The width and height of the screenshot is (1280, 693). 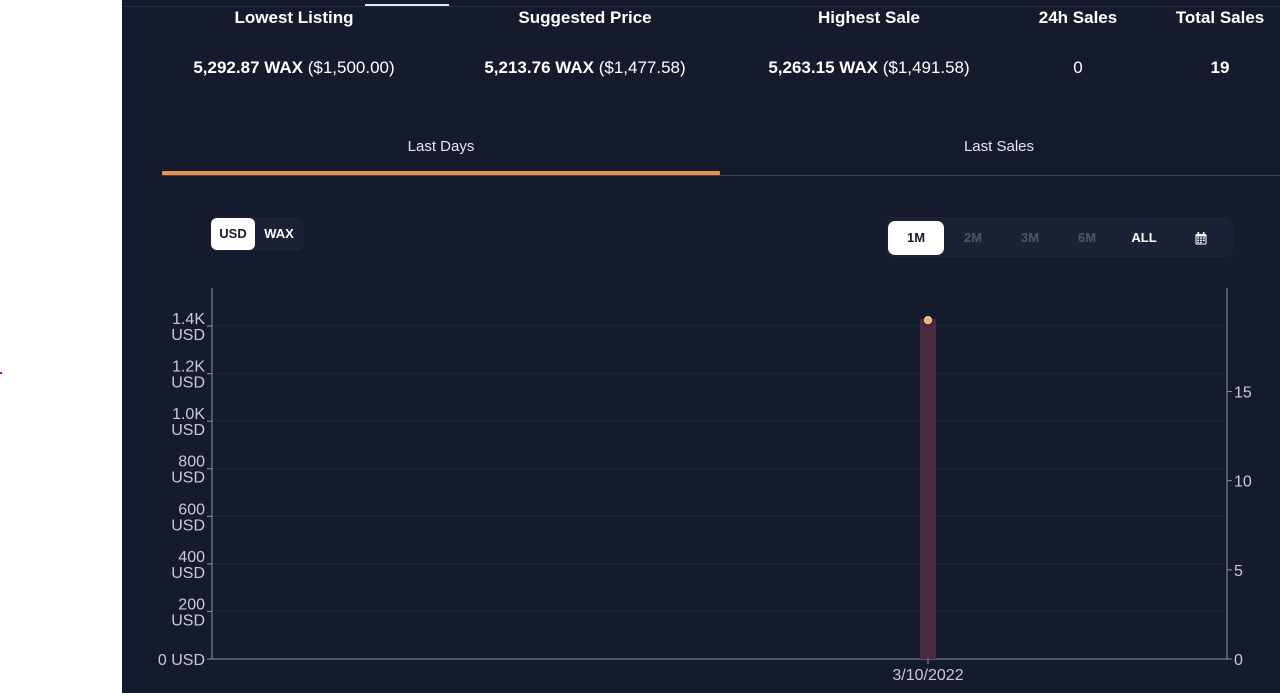 What do you see at coordinates (407, 5) in the screenshot?
I see `top-tab-indicator` at bounding box center [407, 5].